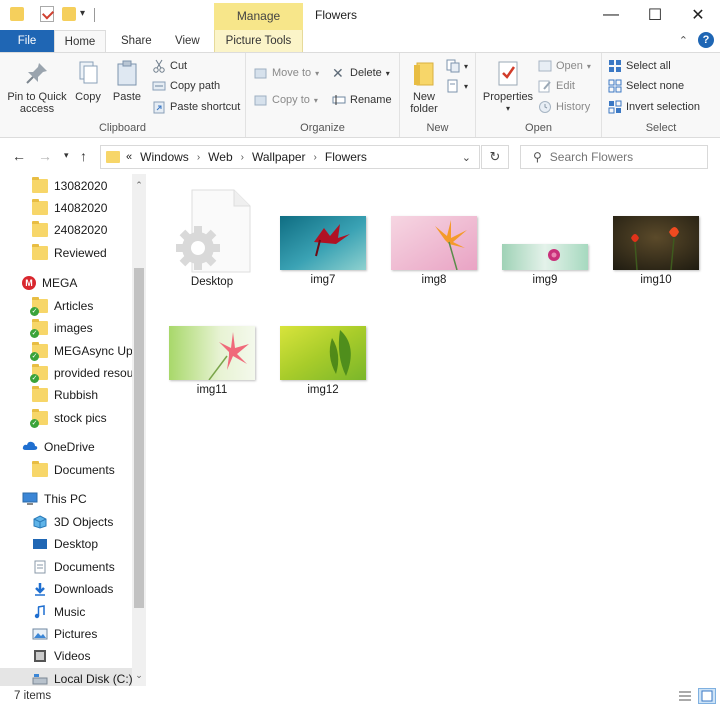 This screenshot has height=708, width=720. I want to click on folder-icon, so click(17, 14).